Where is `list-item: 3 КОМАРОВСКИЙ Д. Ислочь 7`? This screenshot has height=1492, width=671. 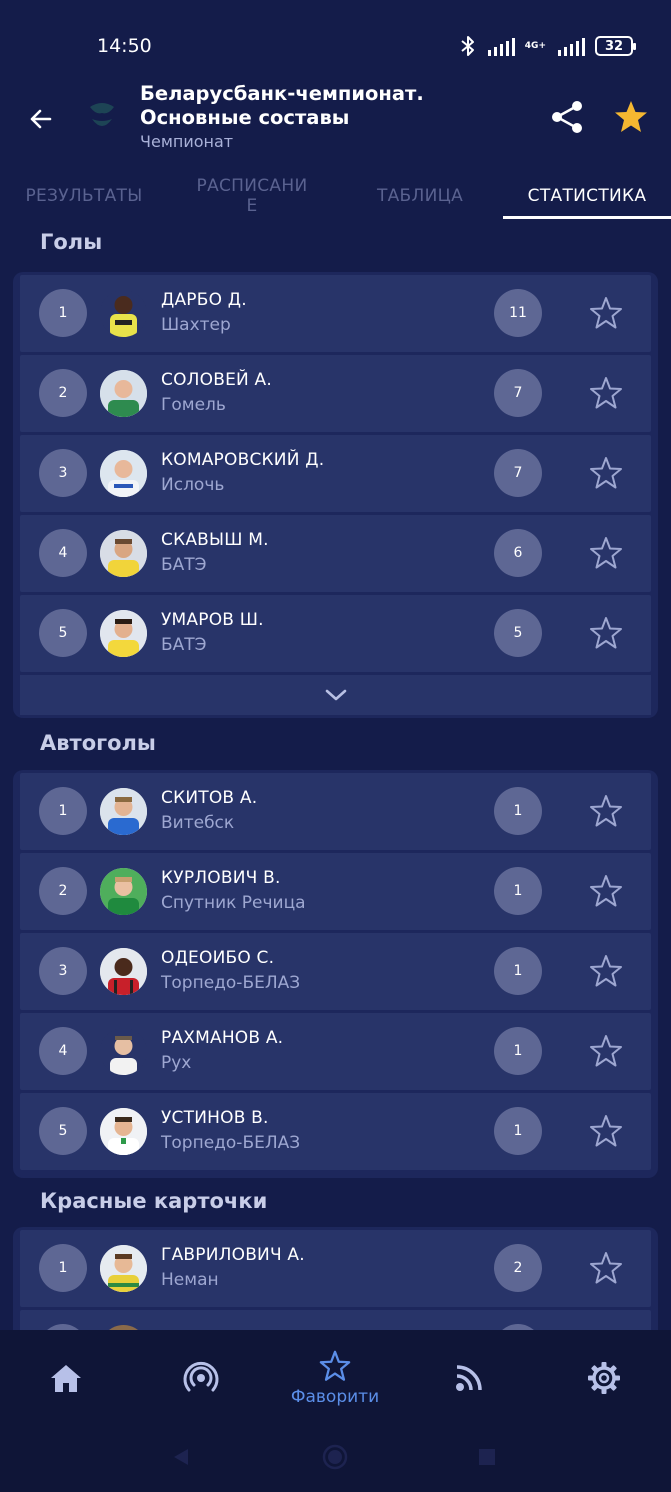
list-item: 3 КОМАРОВСКИЙ Д. Ислочь 7 is located at coordinates (335, 473).